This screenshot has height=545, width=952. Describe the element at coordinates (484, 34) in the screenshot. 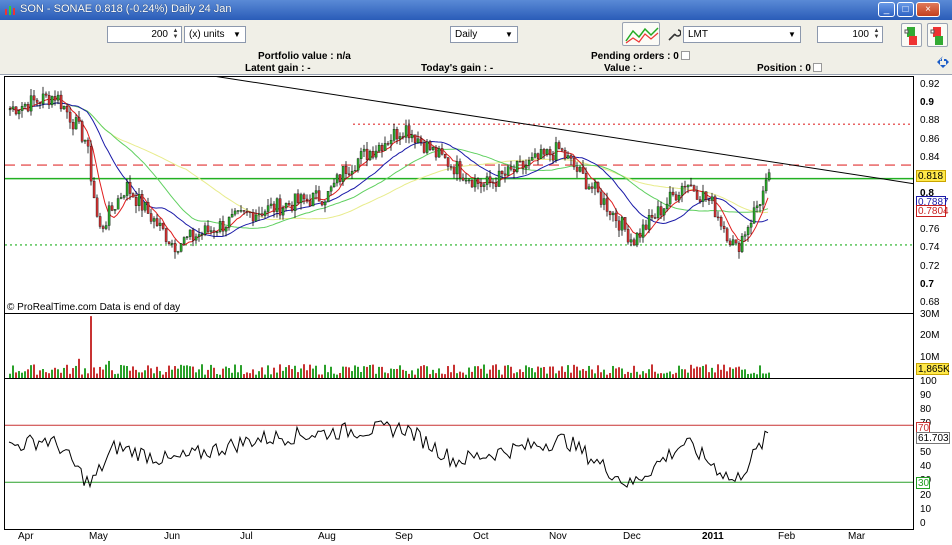

I see `period-select: Daily ▼` at that location.